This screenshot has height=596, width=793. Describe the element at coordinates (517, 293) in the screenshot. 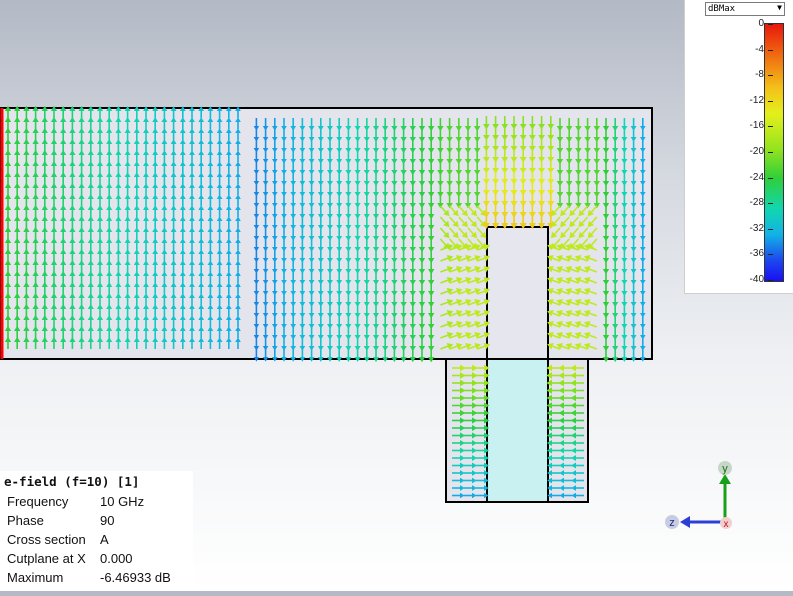

I see `metal-post` at that location.